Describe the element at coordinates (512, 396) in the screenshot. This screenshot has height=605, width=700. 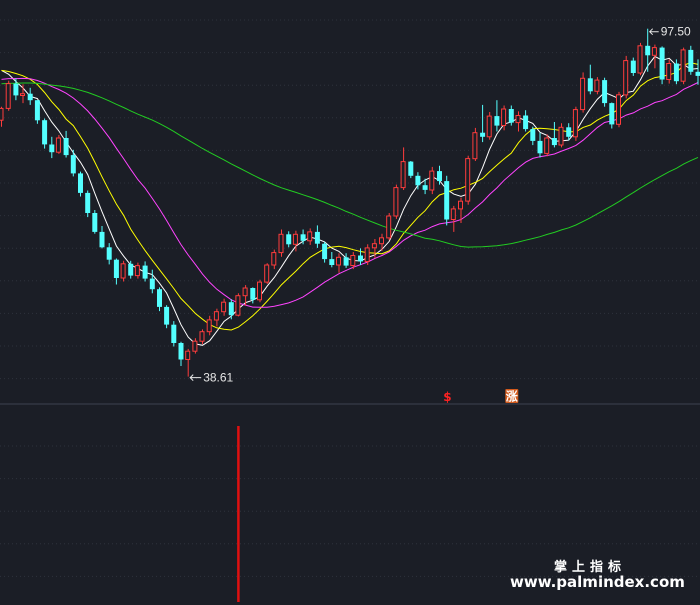
I see `signal-badge-text: 涨` at that location.